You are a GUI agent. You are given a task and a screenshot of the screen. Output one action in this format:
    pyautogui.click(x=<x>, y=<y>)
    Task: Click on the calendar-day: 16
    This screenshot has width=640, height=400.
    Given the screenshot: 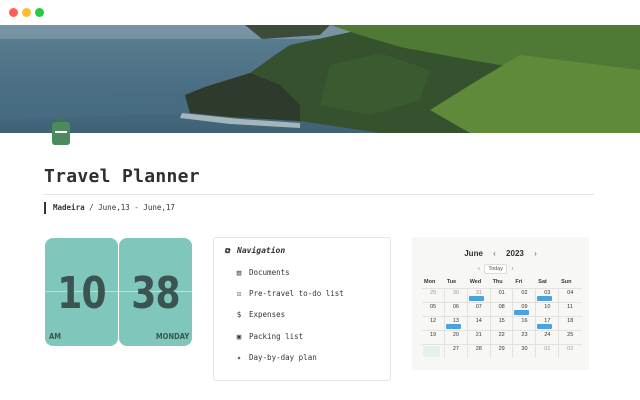 What is the action you would take?
    pyautogui.click(x=525, y=323)
    